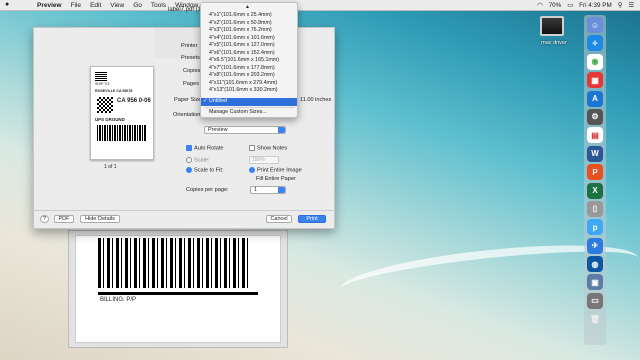 The width and height of the screenshot is (640, 360). Describe the element at coordinates (249, 91) in the screenshot. I see `menu-item-paper: 4"x13"(101.6mm x 330.2mm)` at that location.